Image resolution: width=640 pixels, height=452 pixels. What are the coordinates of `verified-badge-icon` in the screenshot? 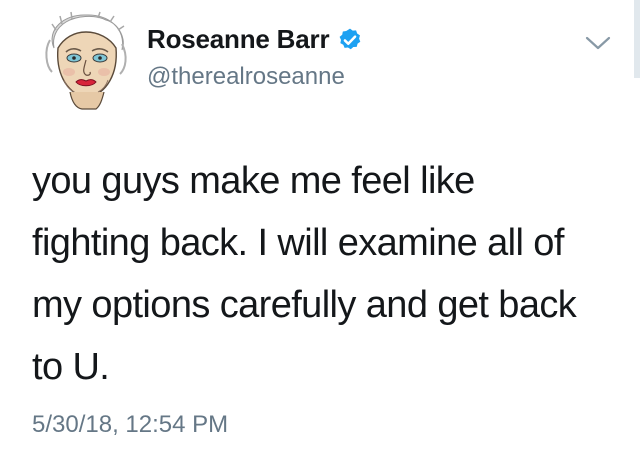 It's located at (350, 38).